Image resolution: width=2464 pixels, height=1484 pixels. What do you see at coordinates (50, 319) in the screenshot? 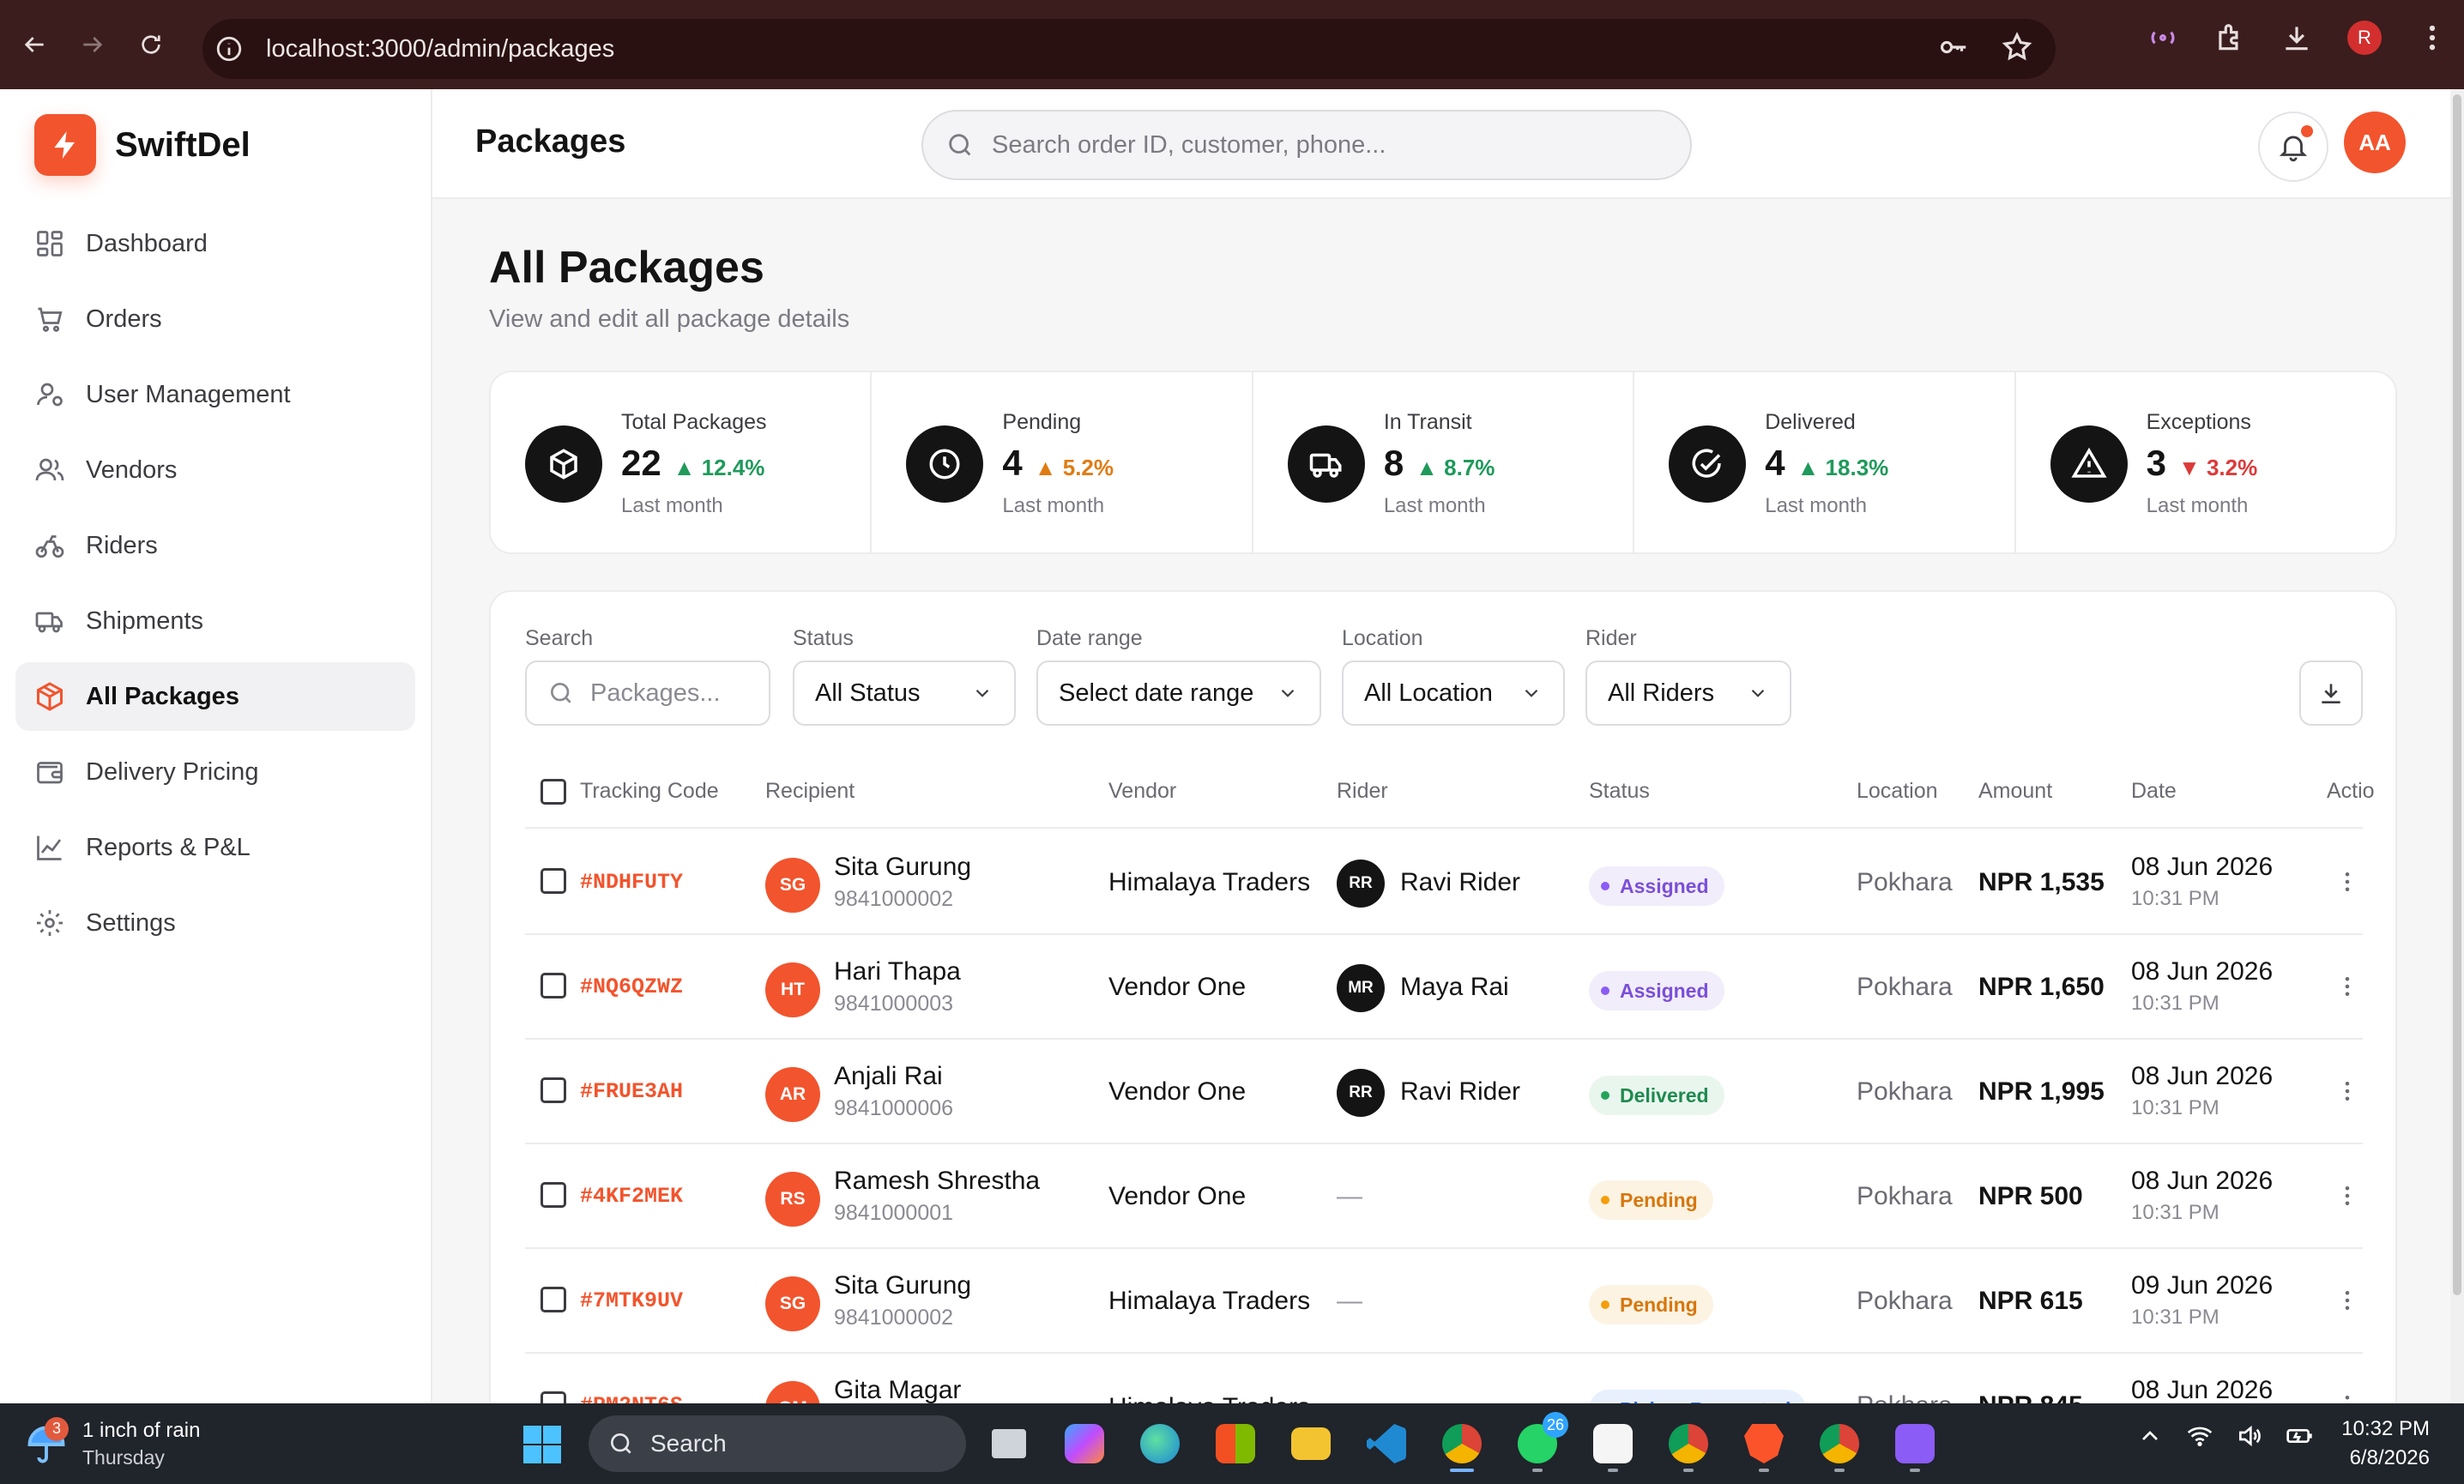
I see `cart-icon` at bounding box center [50, 319].